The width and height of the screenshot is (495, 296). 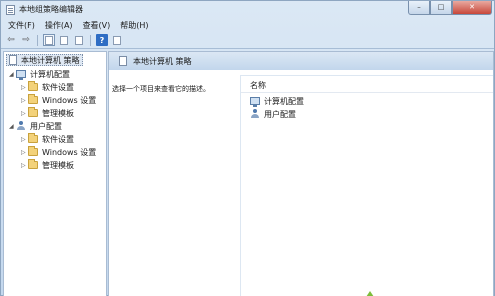 What do you see at coordinates (441, 8) in the screenshot?
I see `maximize-button: □` at bounding box center [441, 8].